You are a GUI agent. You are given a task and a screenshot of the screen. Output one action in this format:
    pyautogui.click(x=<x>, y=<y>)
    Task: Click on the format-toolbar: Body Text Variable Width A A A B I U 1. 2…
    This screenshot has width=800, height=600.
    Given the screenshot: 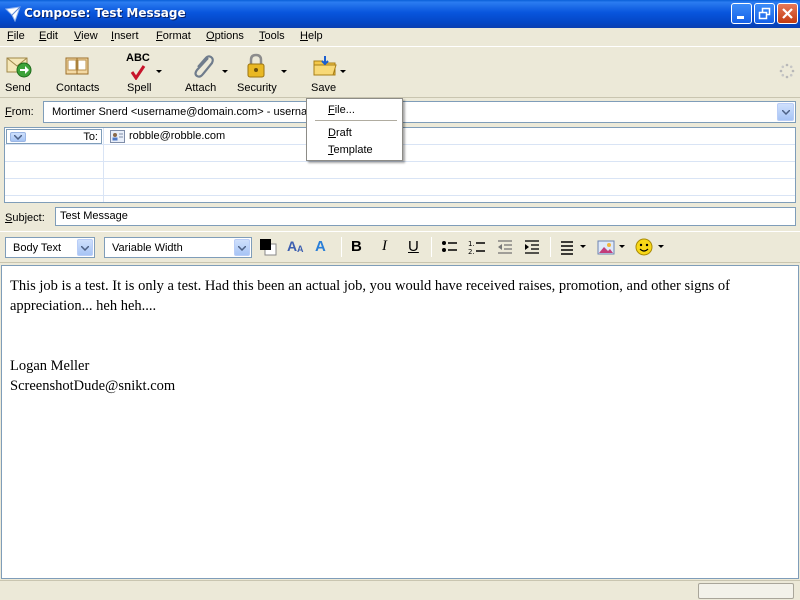 What is the action you would take?
    pyautogui.click(x=400, y=247)
    